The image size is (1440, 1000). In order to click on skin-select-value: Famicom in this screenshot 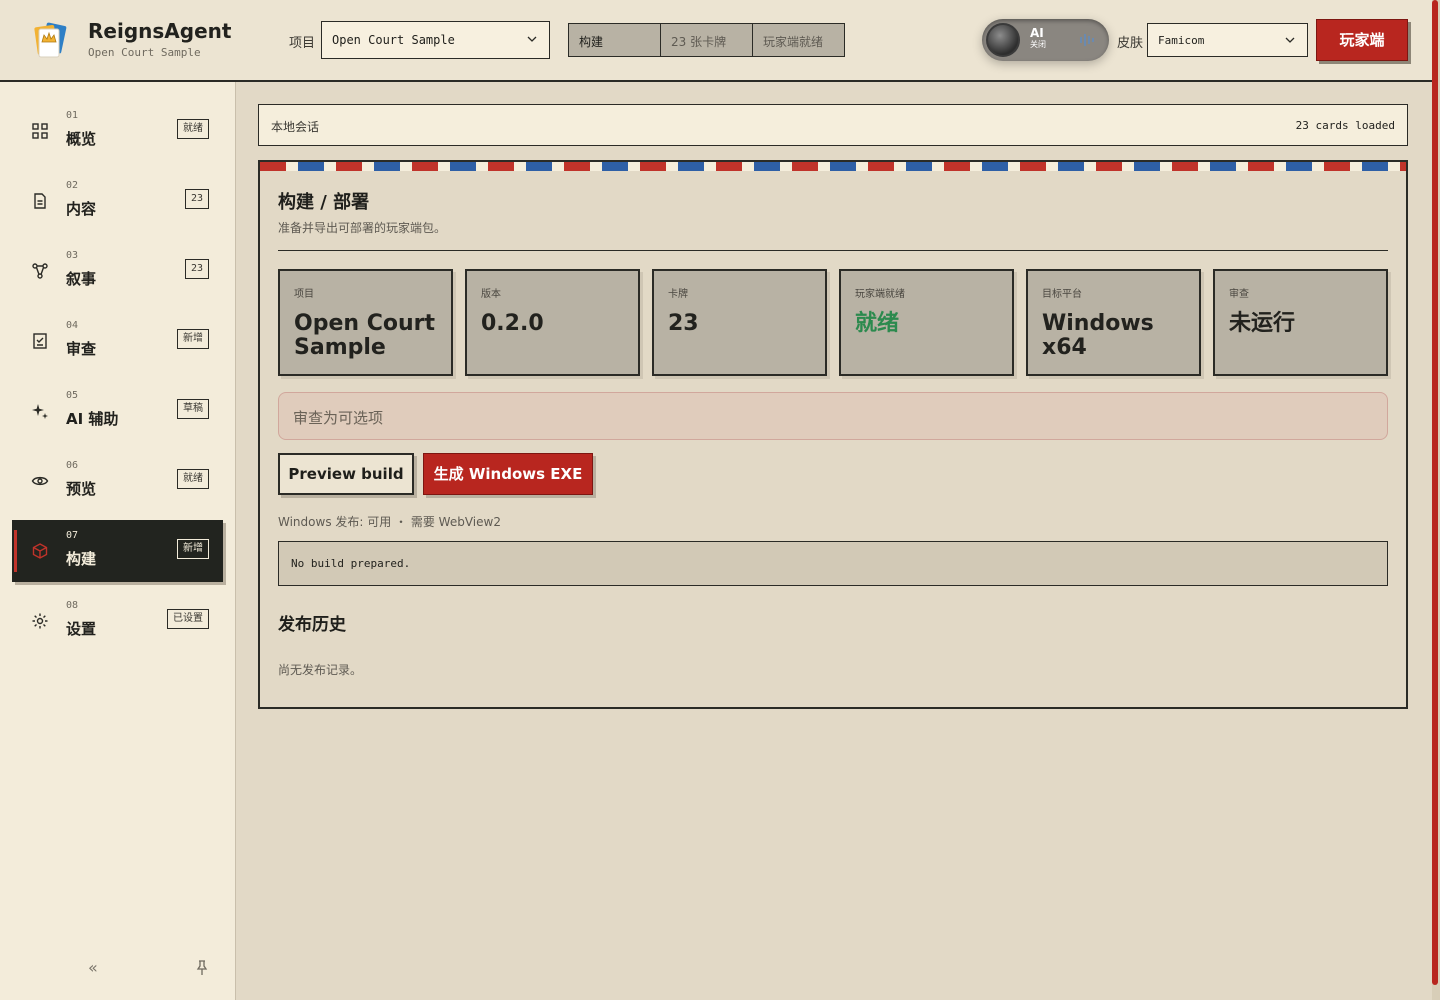, I will do `click(1181, 40)`.